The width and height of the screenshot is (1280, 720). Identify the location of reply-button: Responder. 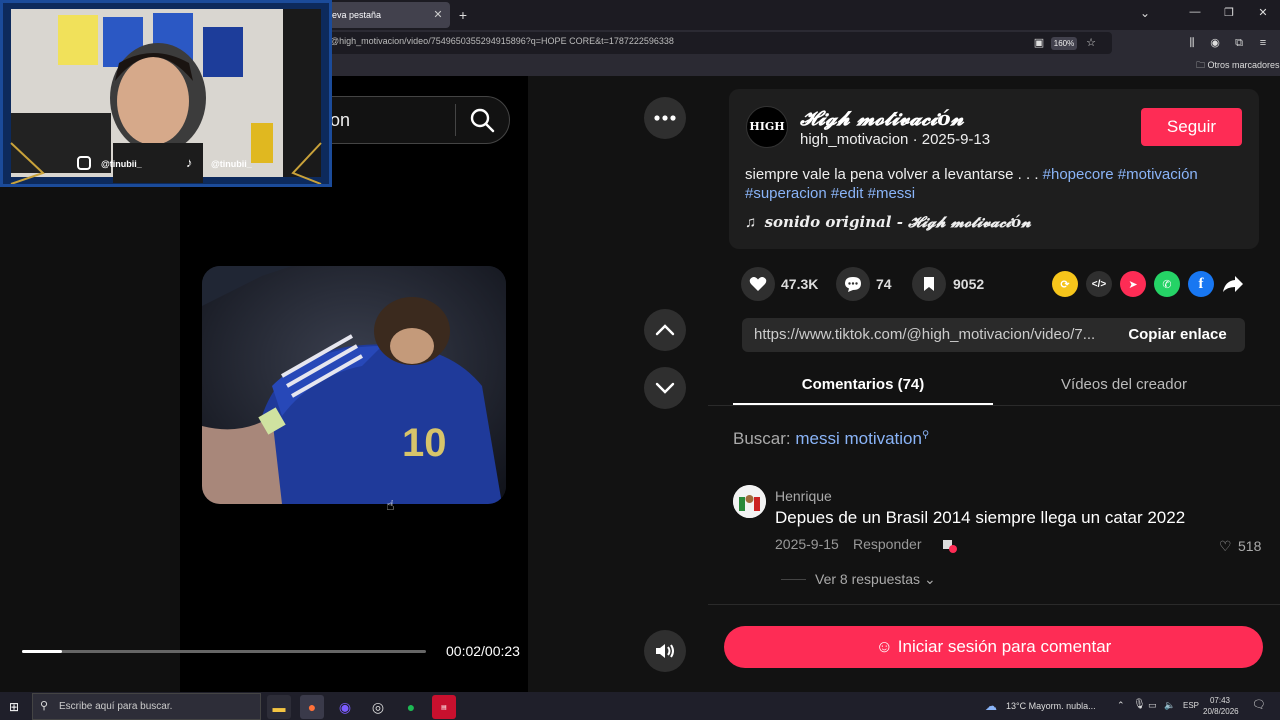
(887, 544).